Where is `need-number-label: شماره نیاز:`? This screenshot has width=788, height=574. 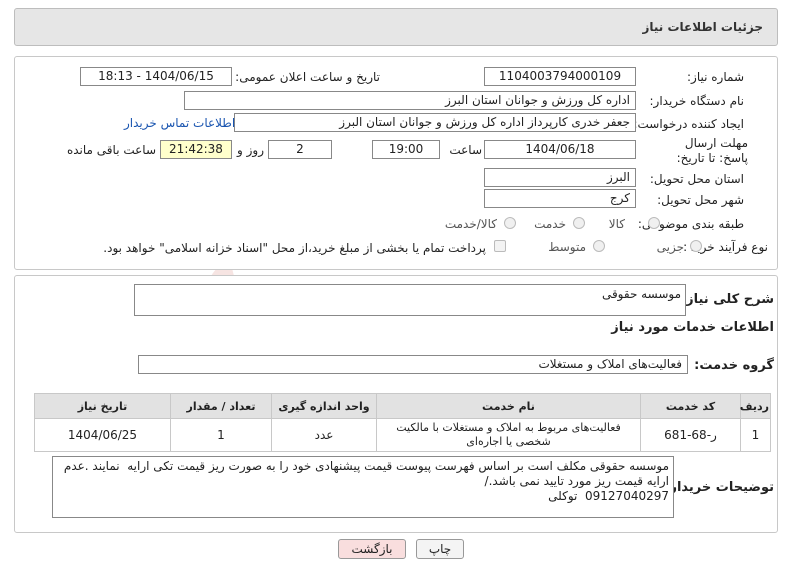
need-number-label: شماره نیاز: is located at coordinates (715, 77).